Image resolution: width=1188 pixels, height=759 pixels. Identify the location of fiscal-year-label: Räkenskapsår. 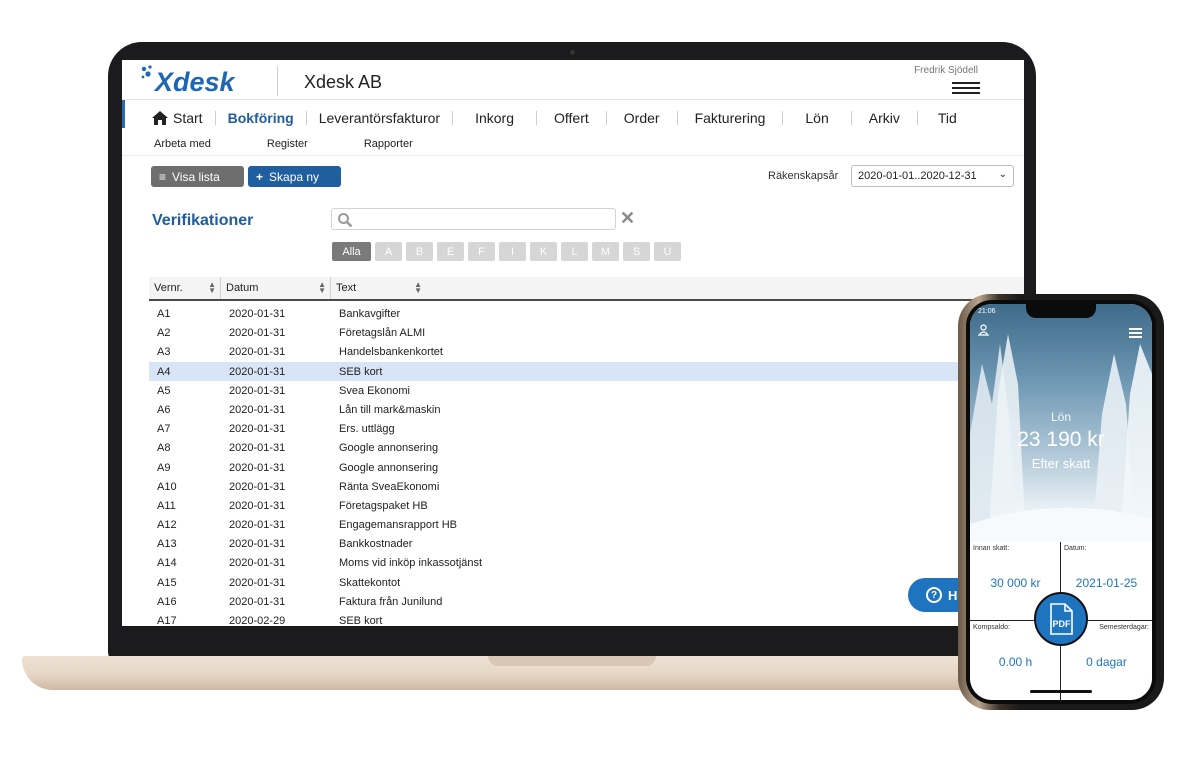
(803, 176).